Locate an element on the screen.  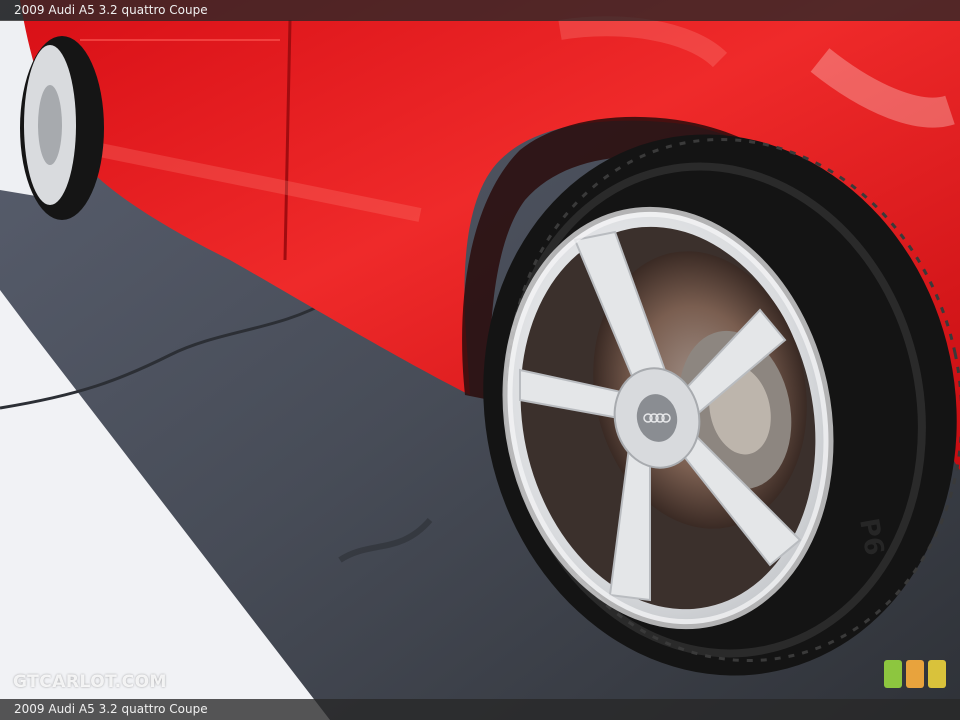
photo-caption: 2009 Audi A5 3.2 quattro Coupe is located at coordinates (111, 709).